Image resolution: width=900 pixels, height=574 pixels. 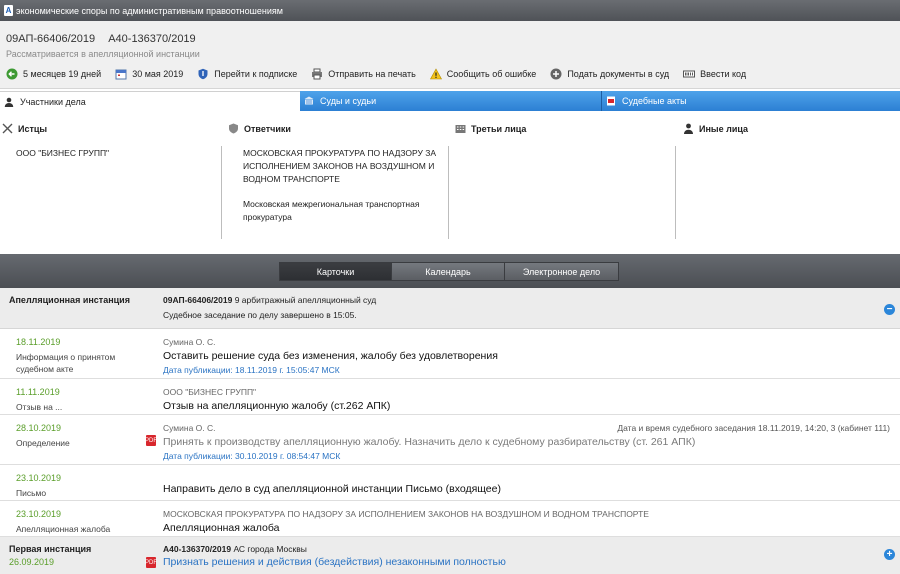 I want to click on view-ecase-button: Электронное дело, so click(x=562, y=271).